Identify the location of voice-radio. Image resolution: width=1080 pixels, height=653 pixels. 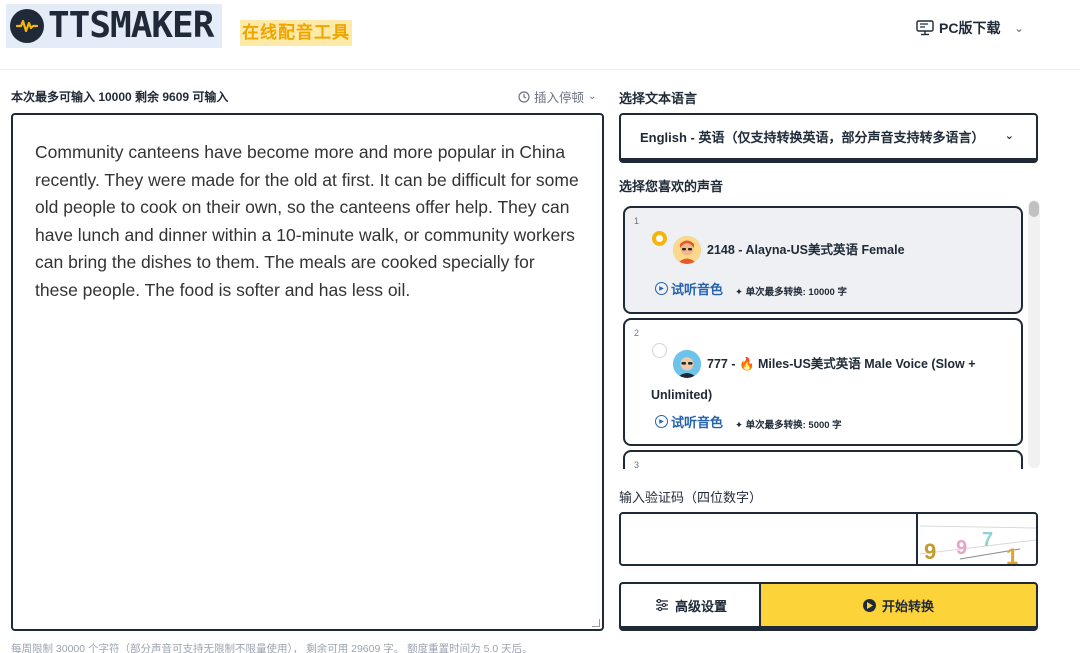
(659, 238).